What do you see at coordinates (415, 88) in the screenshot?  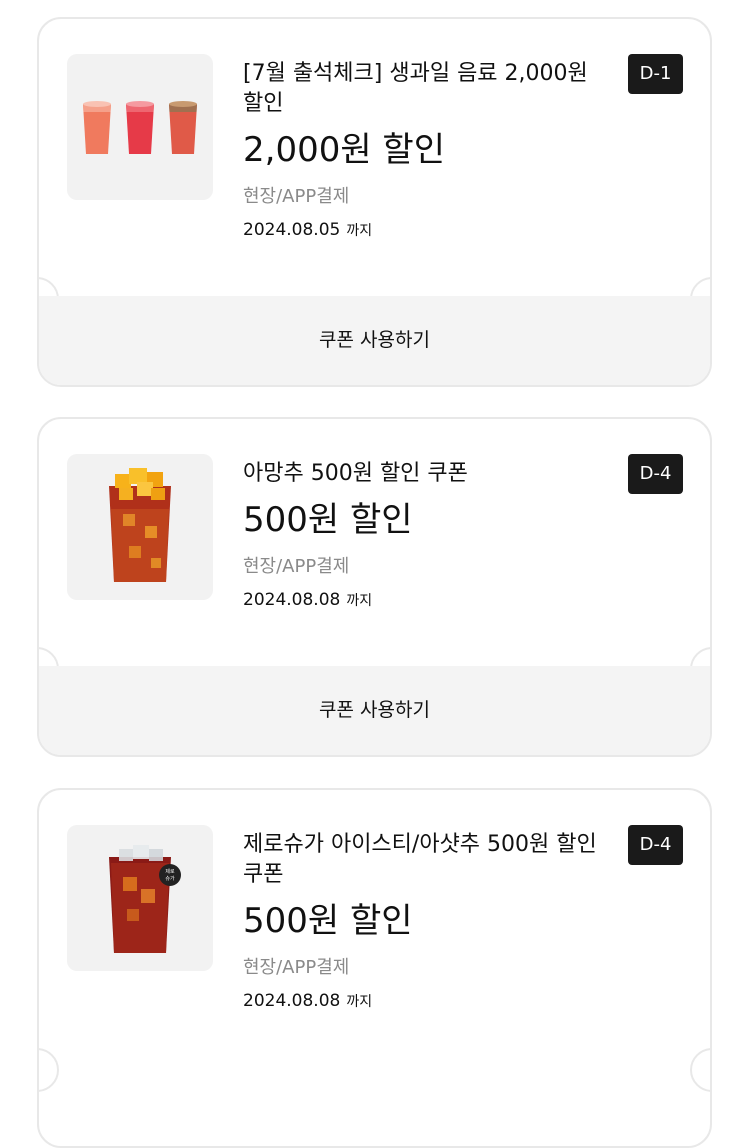 I see `coupon-title: [7월 출석체크] 생과일 음료 2,000원 할인` at bounding box center [415, 88].